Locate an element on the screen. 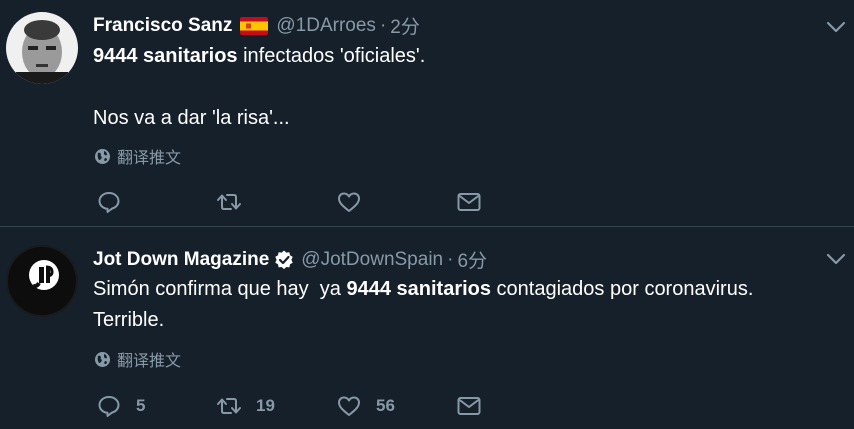  tweet-header: Jot Down Magazine @JotDownSpain · 6分 is located at coordinates (290, 259).